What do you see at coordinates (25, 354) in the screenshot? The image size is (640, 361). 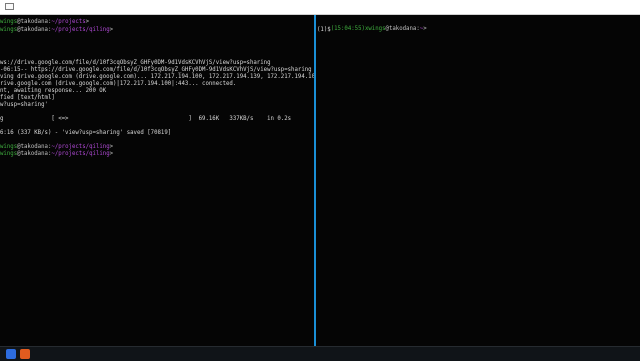 I see `firefox-icon` at bounding box center [25, 354].